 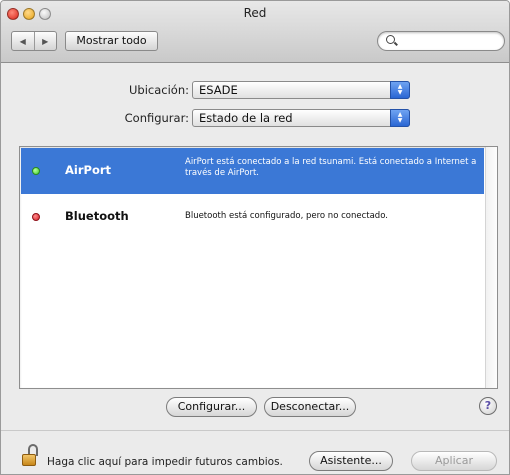 What do you see at coordinates (390, 39) in the screenshot?
I see `search-icon` at bounding box center [390, 39].